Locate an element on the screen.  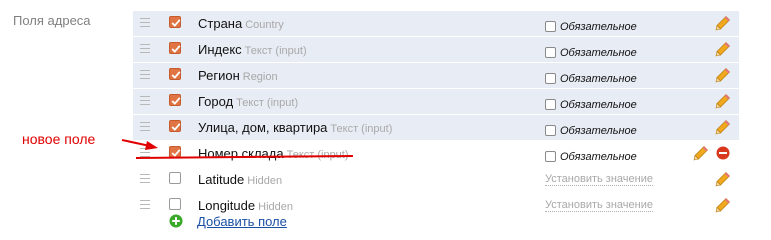
field-row: Индекс Текст (input) Обязательное is located at coordinates (436, 50).